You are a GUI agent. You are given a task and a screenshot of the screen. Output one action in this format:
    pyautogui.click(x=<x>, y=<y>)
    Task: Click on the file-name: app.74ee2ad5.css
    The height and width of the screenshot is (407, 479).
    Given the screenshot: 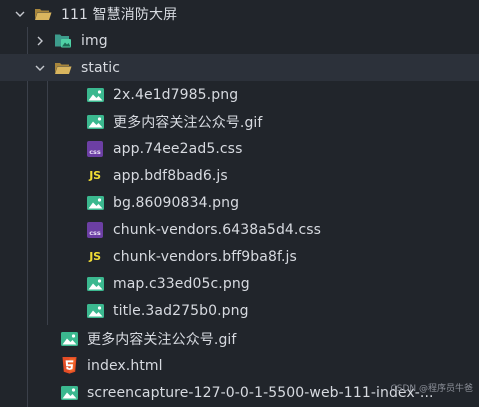 What is the action you would take?
    pyautogui.click(x=178, y=148)
    